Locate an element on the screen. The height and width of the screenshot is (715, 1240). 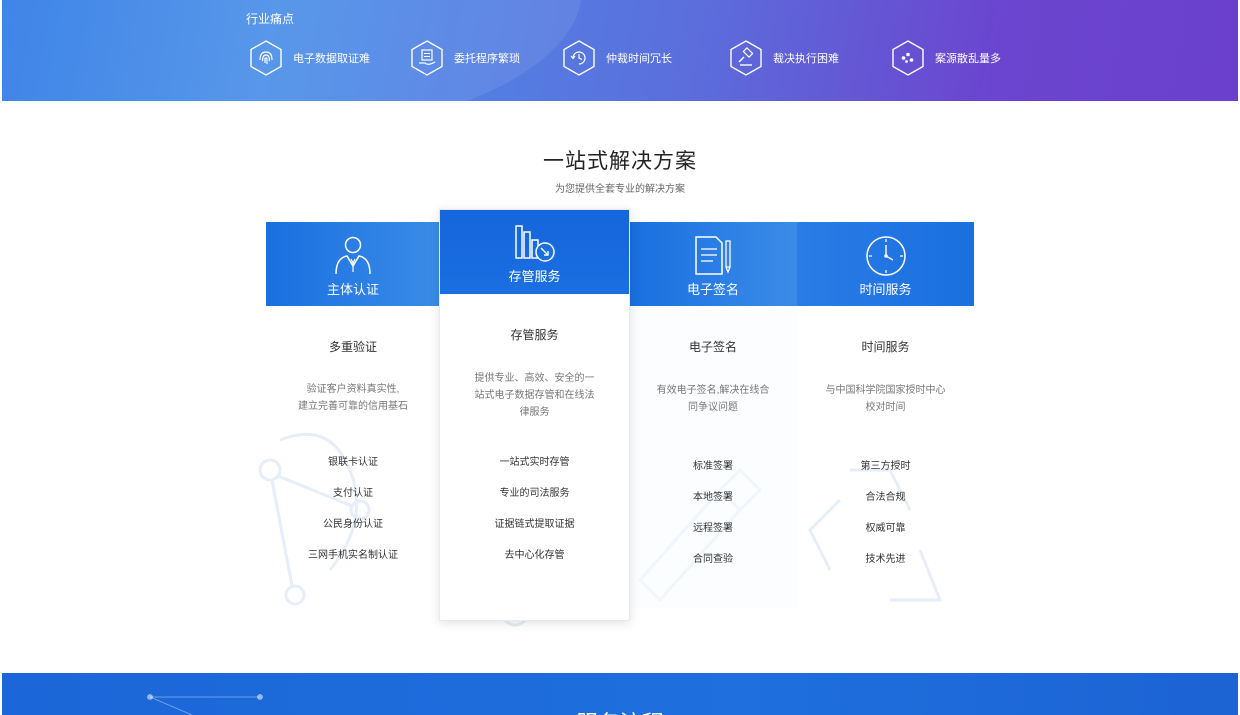
banner-title: 行业痛点 is located at coordinates (270, 19).